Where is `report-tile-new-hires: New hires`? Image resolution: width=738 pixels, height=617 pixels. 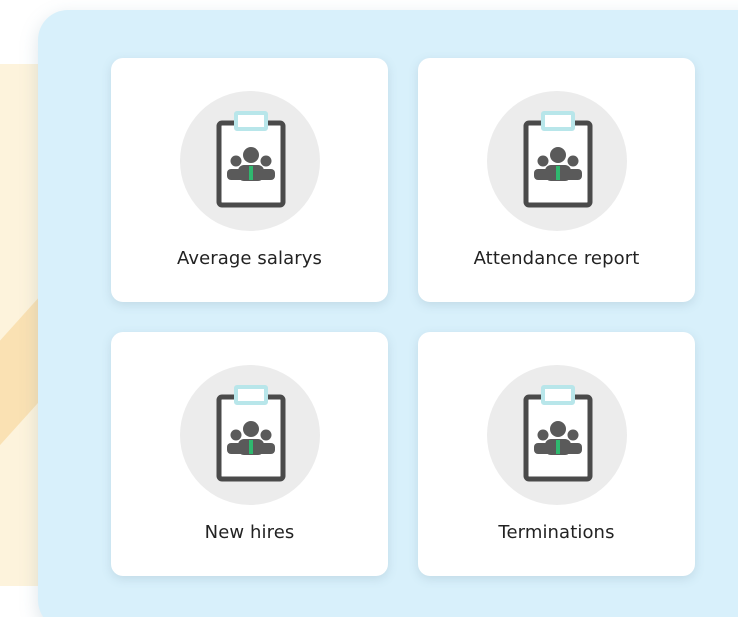 report-tile-new-hires: New hires is located at coordinates (249, 454).